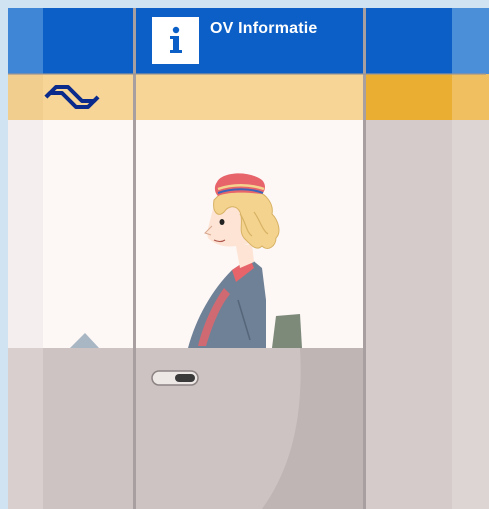  Describe the element at coordinates (25, 234) in the screenshot. I see `left-window-shade` at that location.